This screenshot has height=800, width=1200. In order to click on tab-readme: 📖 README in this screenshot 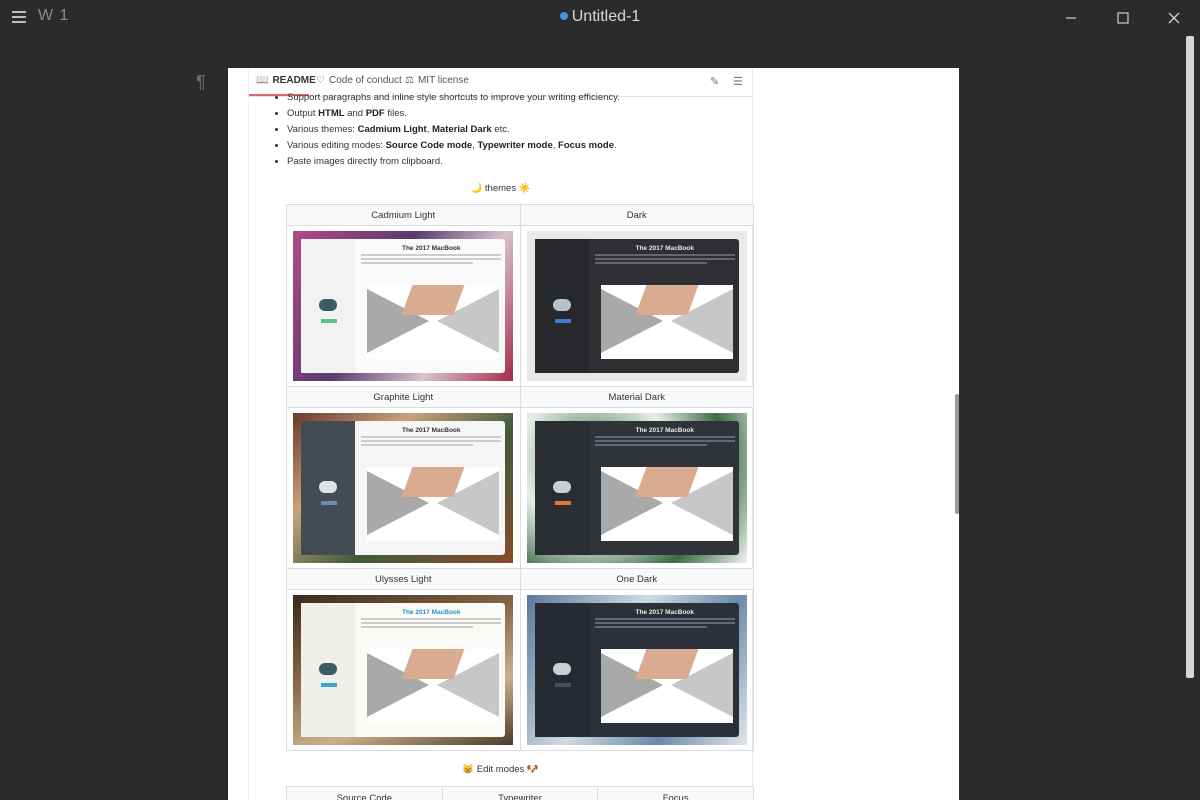, I will do `click(286, 80)`.